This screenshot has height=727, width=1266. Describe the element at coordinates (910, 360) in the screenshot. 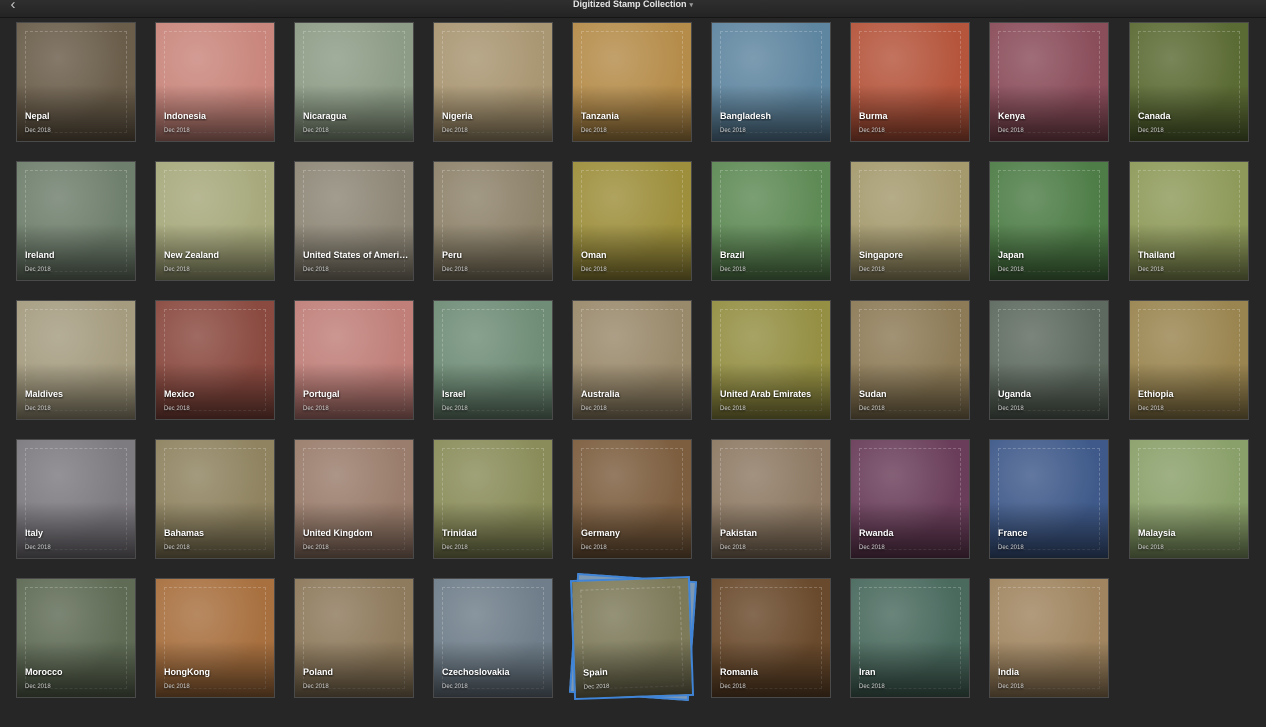

I see `photo-tile: Sudan Dec 2018` at that location.